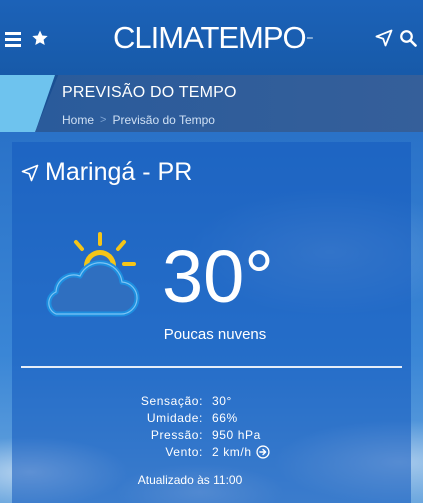  What do you see at coordinates (149, 92) in the screenshot?
I see `page-title: PREVISÃO DO TEMPO` at bounding box center [149, 92].